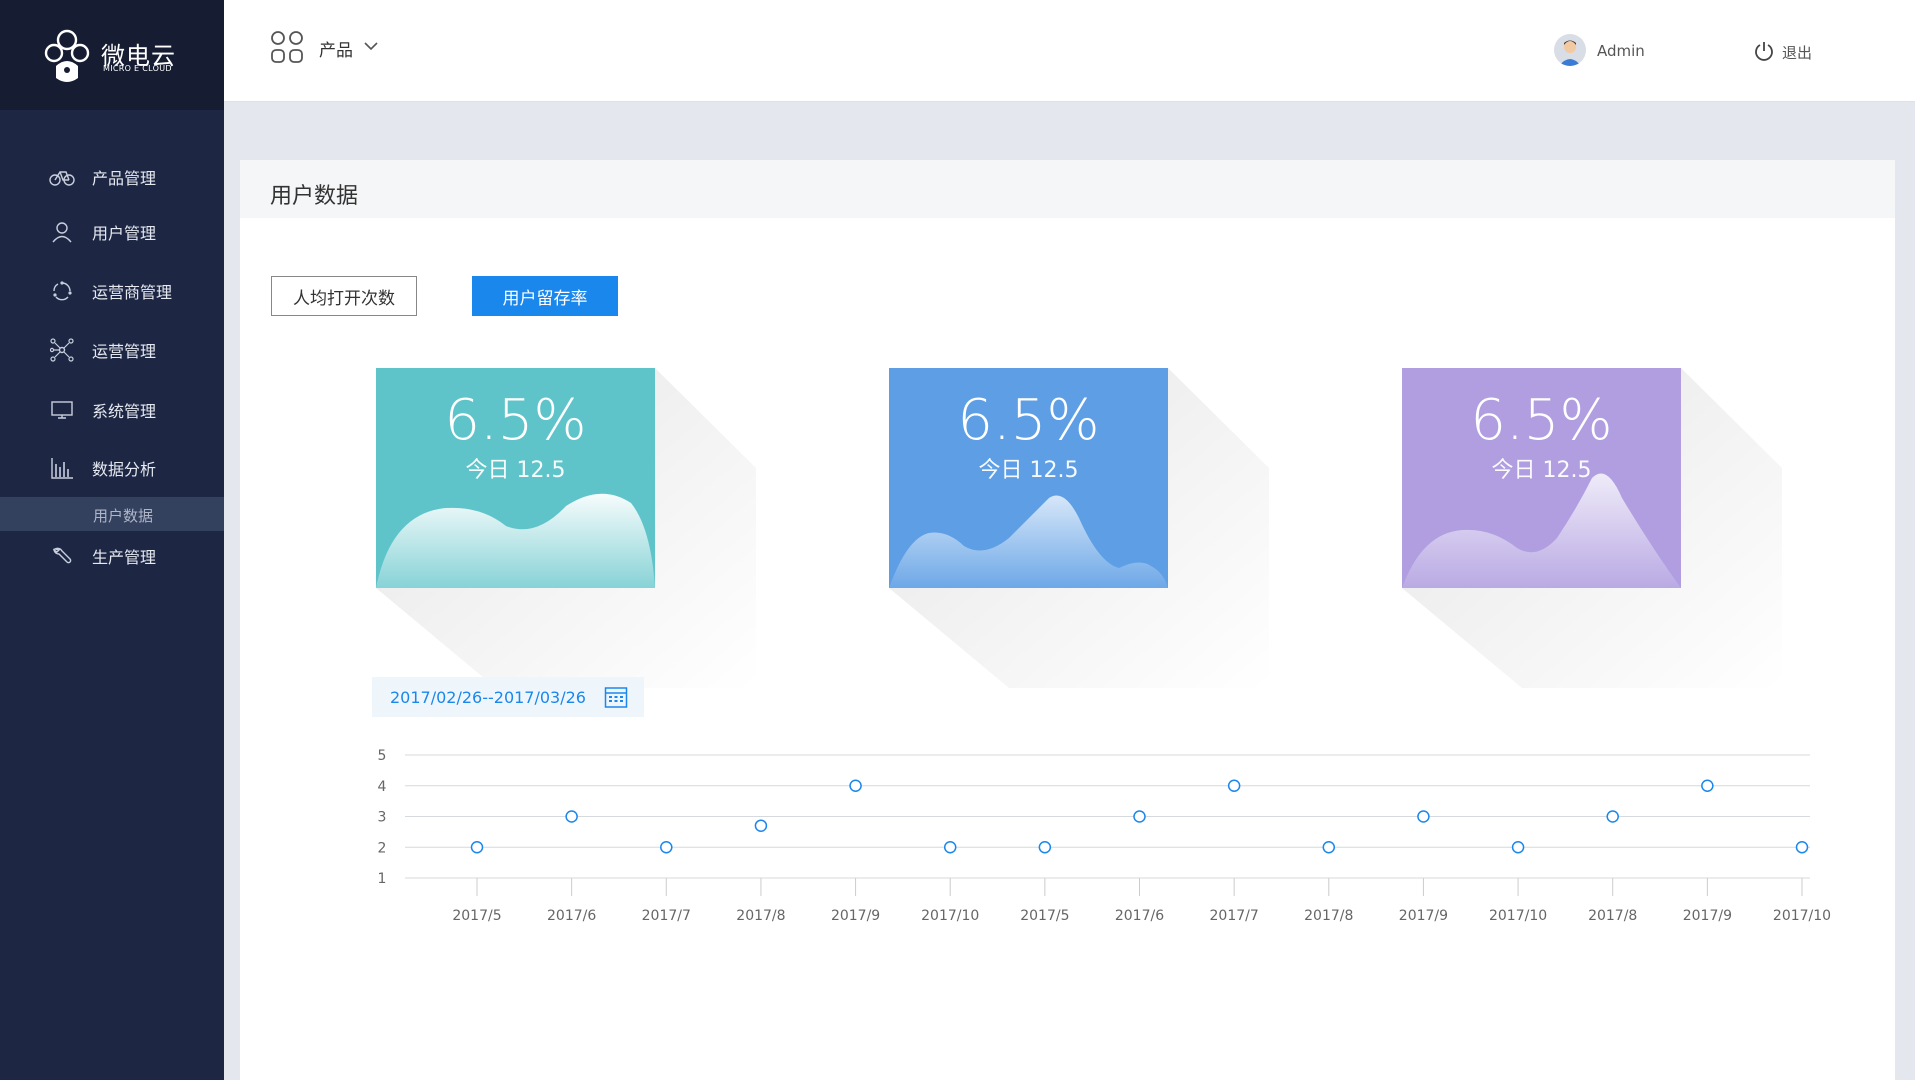  I want to click on calendar-icon, so click(616, 697).